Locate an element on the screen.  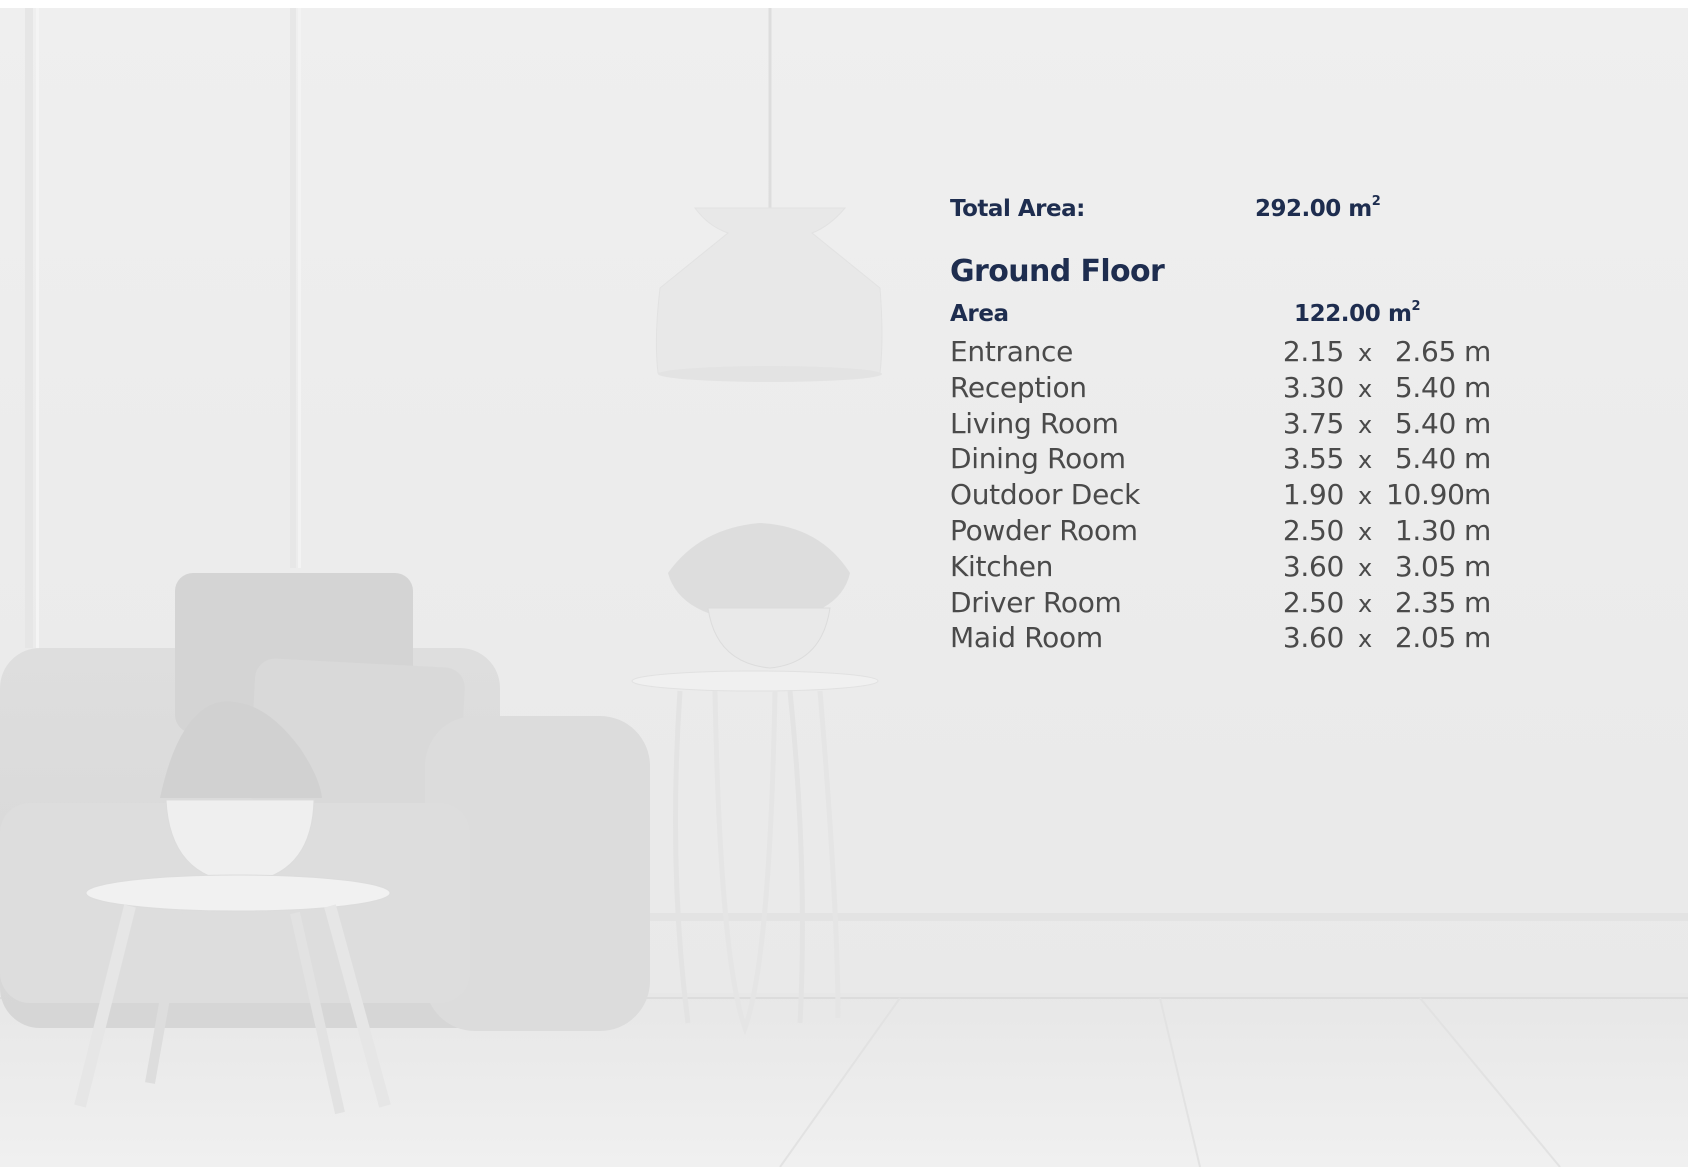
room-length: 1.30 is located at coordinates (1425, 530).